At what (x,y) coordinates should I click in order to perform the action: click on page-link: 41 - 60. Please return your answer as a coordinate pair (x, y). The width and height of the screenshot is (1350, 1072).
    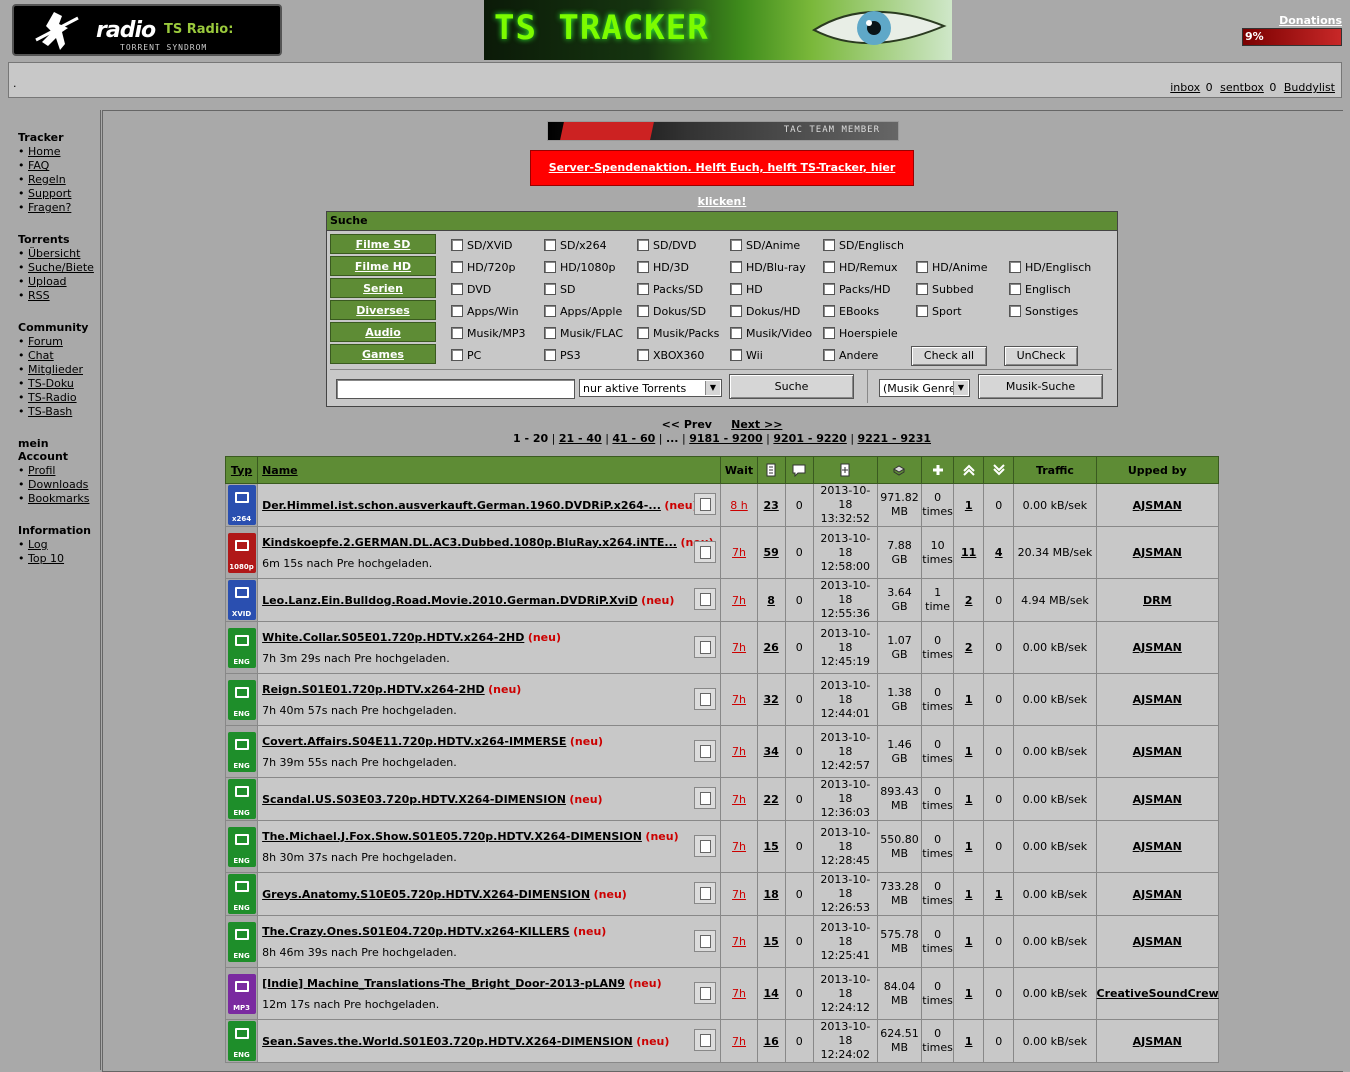
    Looking at the image, I should click on (633, 438).